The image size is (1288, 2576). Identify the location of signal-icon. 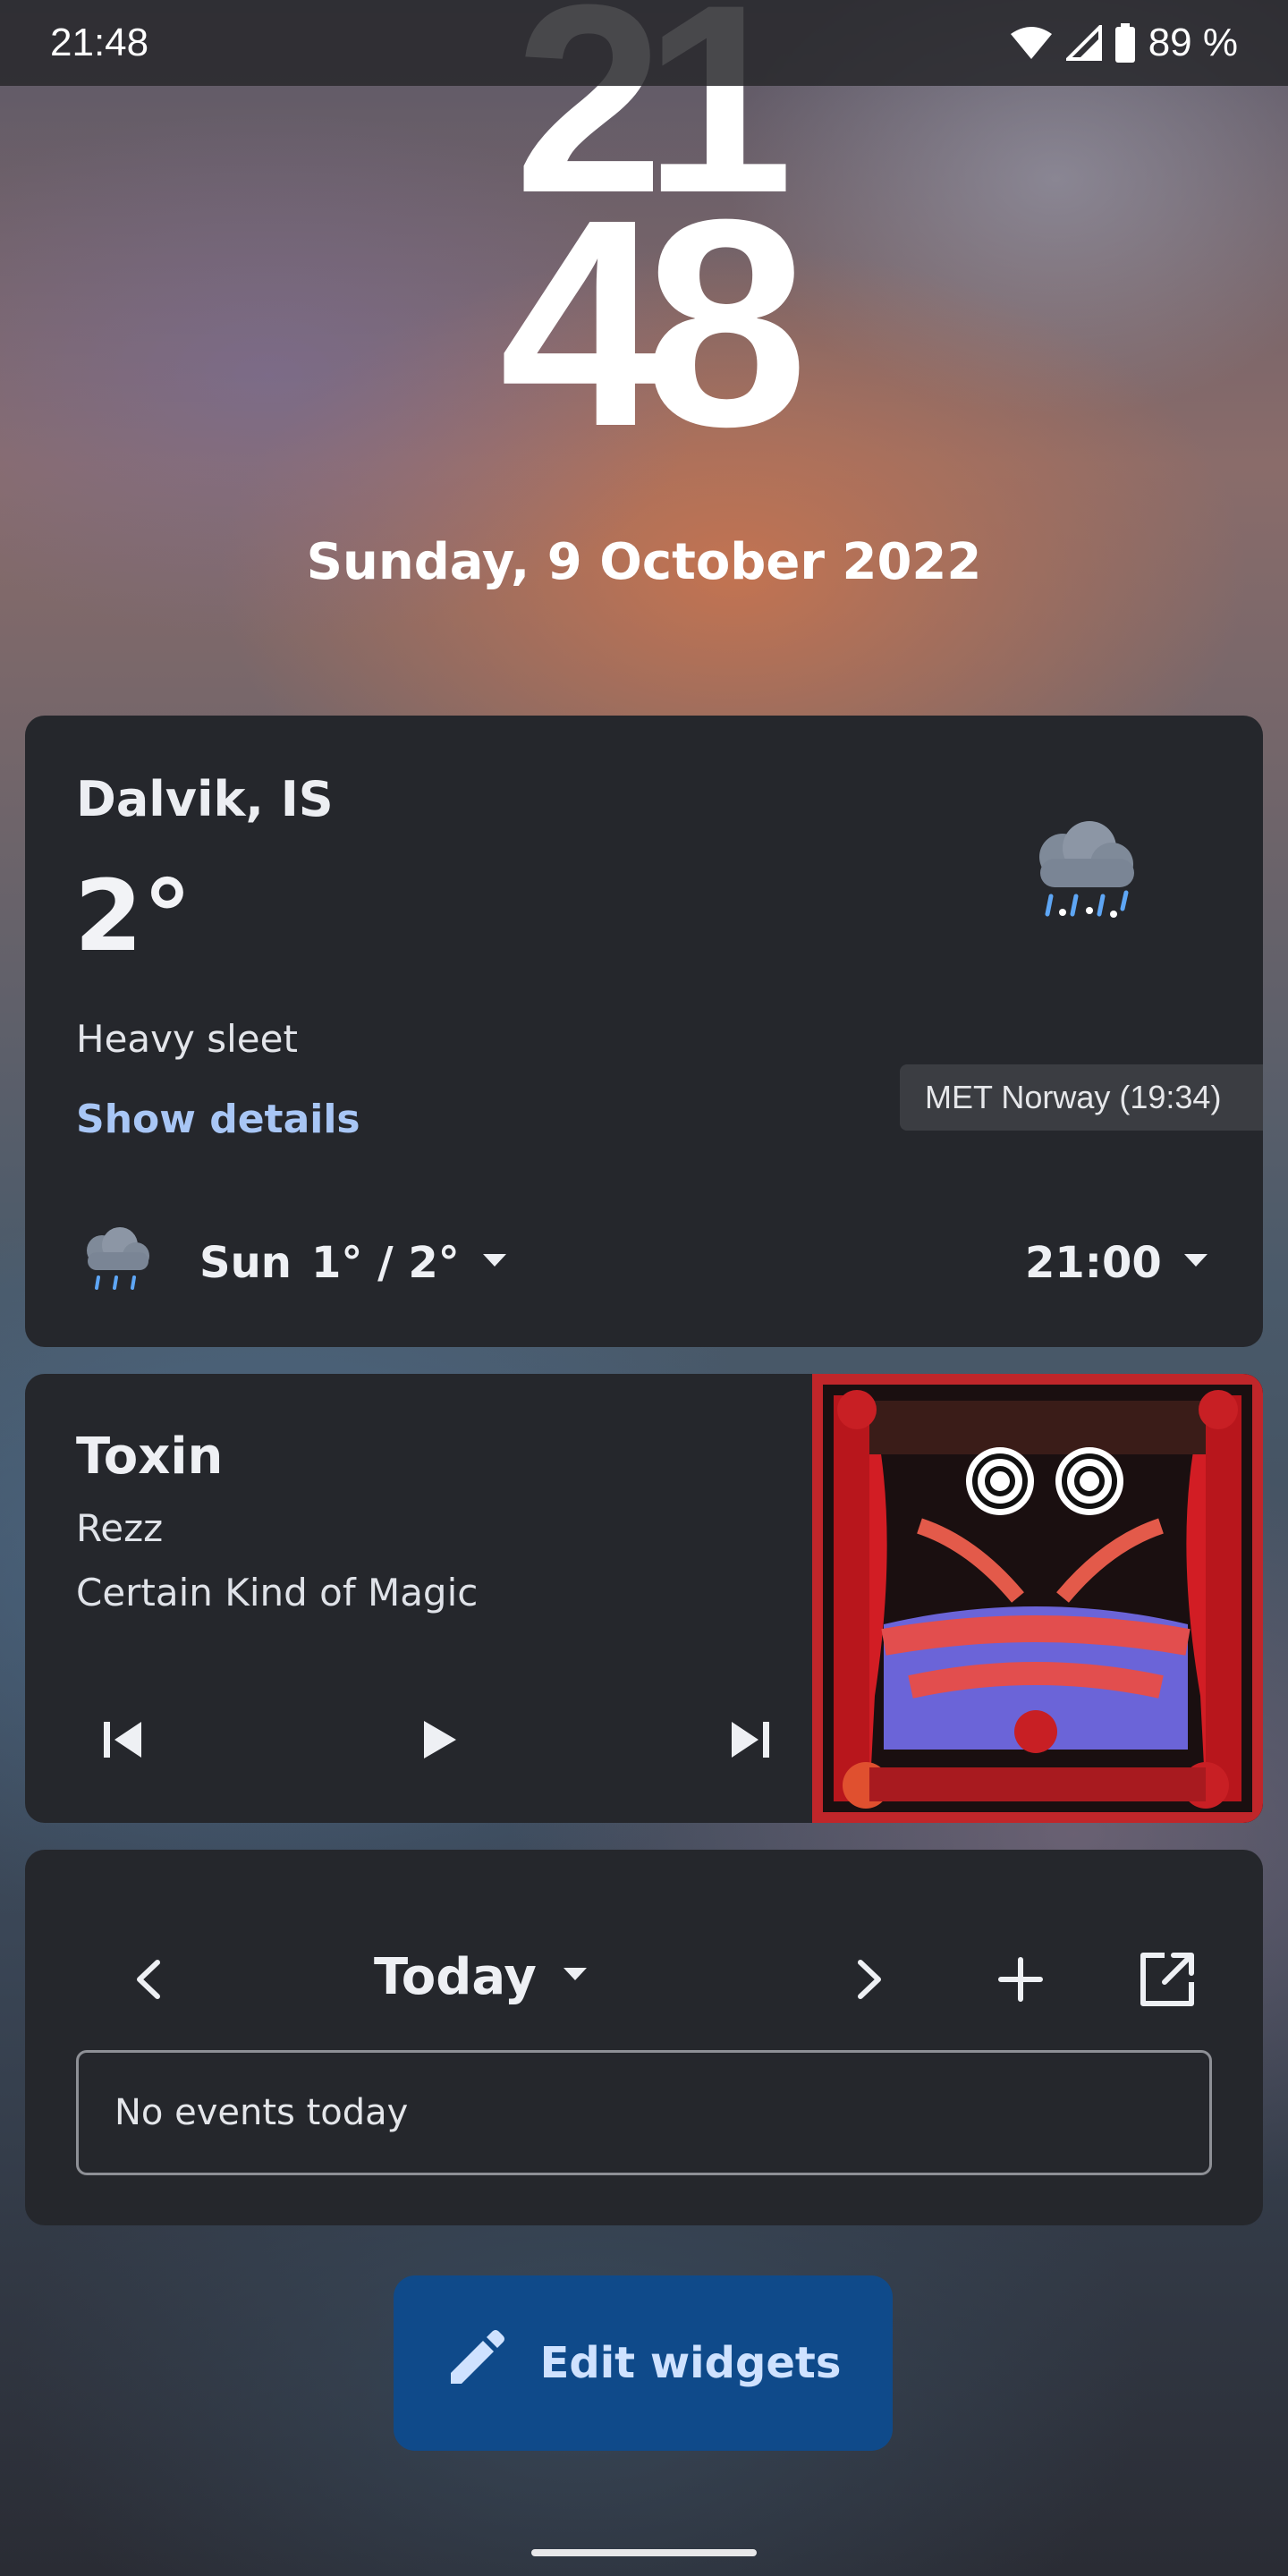
(1083, 43).